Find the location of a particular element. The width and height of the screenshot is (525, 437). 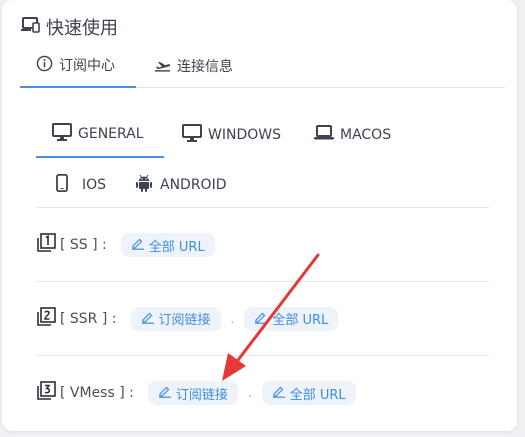

tab-ios: IOS is located at coordinates (79, 185).